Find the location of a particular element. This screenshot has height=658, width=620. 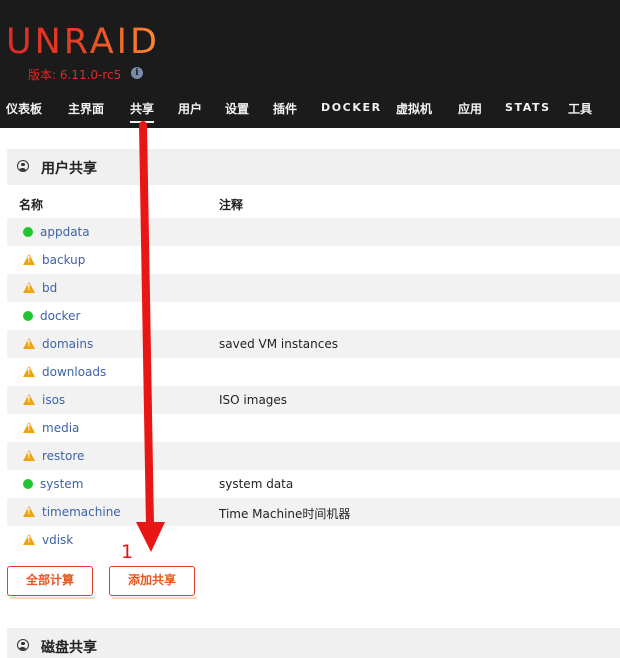

share-name-link: domains is located at coordinates (67, 344).